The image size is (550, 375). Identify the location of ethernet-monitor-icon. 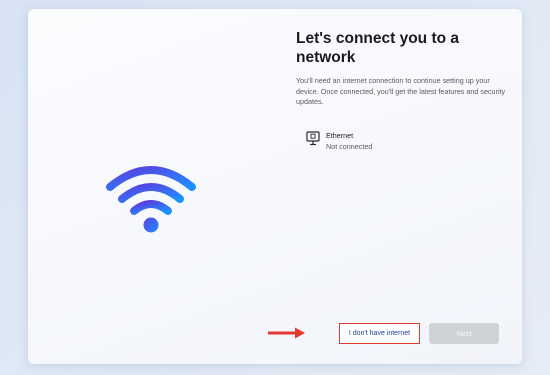
(313, 139).